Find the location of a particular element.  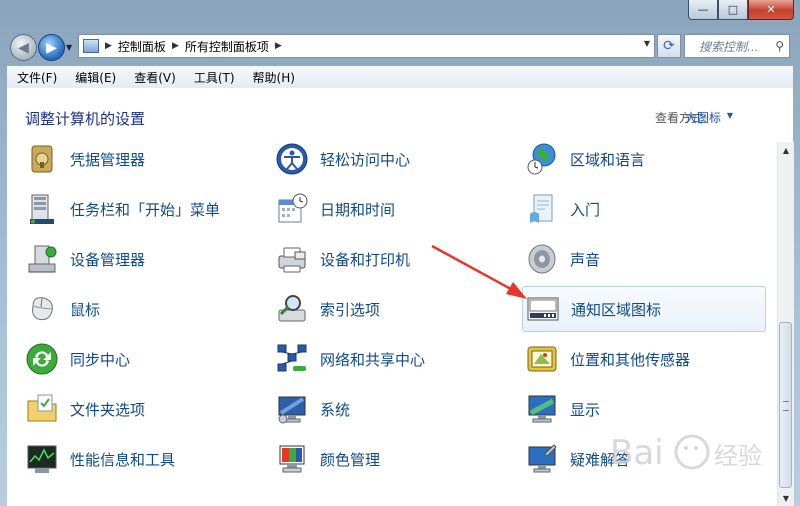

baidu-watermark-logo: Bai 经验 is located at coordinates (686, 453).